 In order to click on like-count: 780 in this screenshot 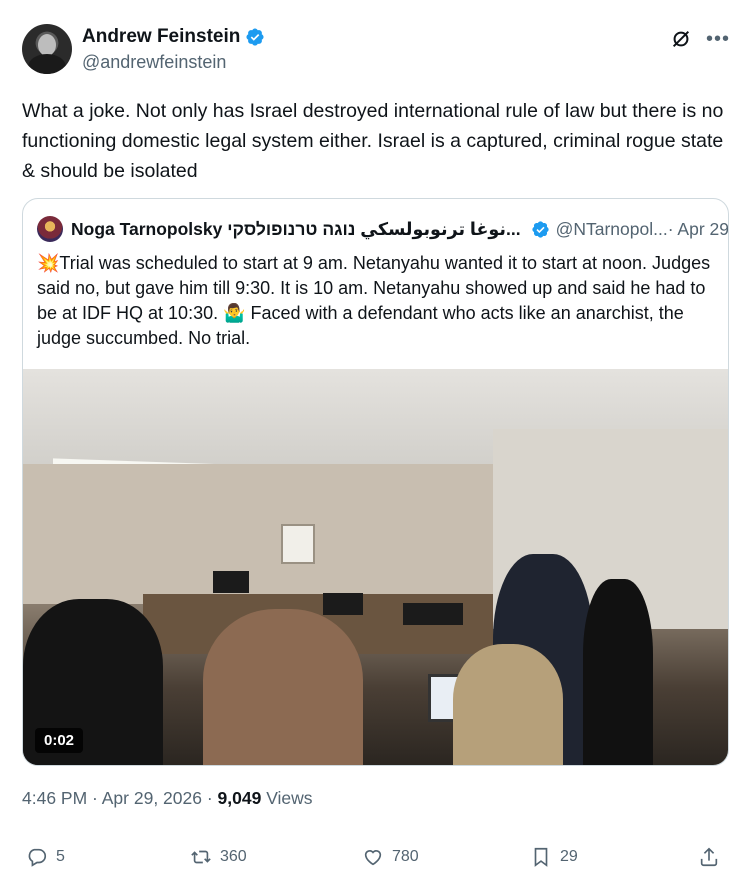, I will do `click(405, 856)`.